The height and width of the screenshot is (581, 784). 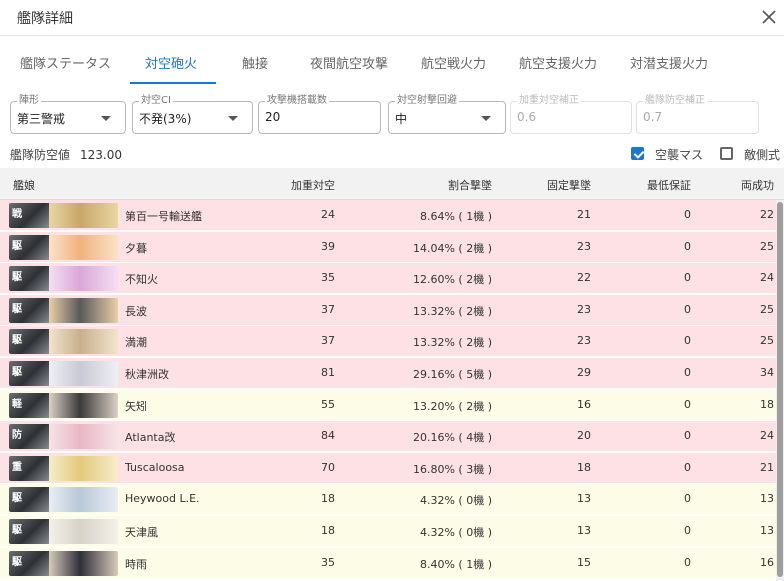 What do you see at coordinates (141, 280) in the screenshot?
I see `ship-name: 不知火` at bounding box center [141, 280].